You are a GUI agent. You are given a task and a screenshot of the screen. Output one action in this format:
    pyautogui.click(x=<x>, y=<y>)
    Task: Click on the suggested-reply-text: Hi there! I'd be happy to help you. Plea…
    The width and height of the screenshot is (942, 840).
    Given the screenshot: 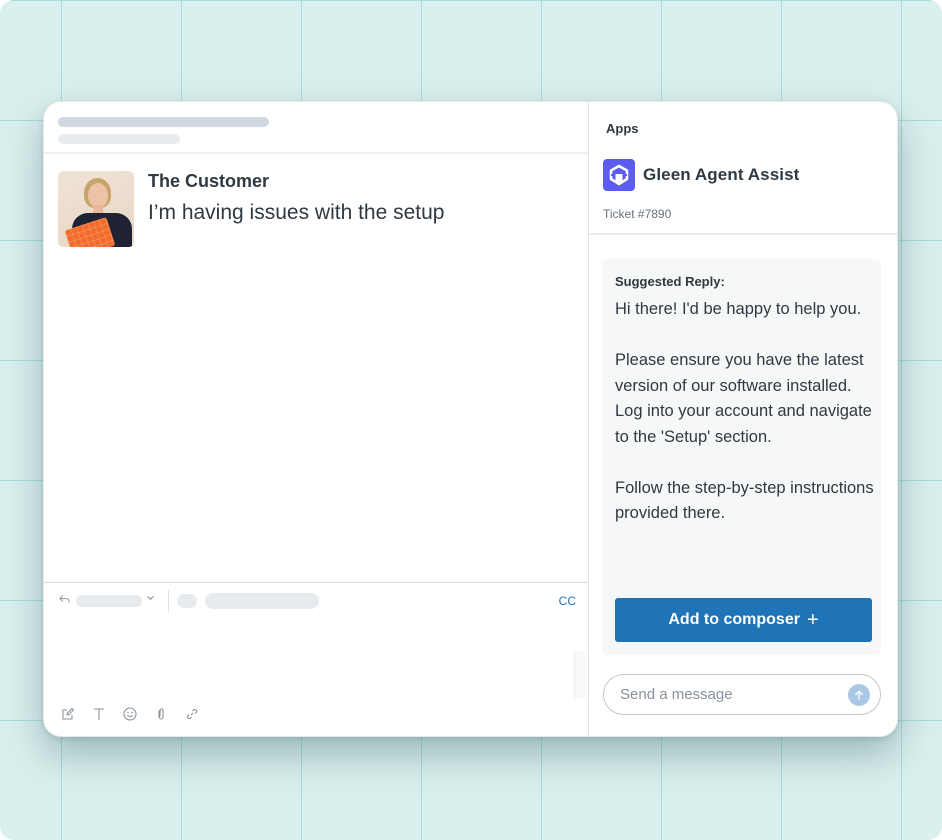 What is the action you would take?
    pyautogui.click(x=745, y=412)
    